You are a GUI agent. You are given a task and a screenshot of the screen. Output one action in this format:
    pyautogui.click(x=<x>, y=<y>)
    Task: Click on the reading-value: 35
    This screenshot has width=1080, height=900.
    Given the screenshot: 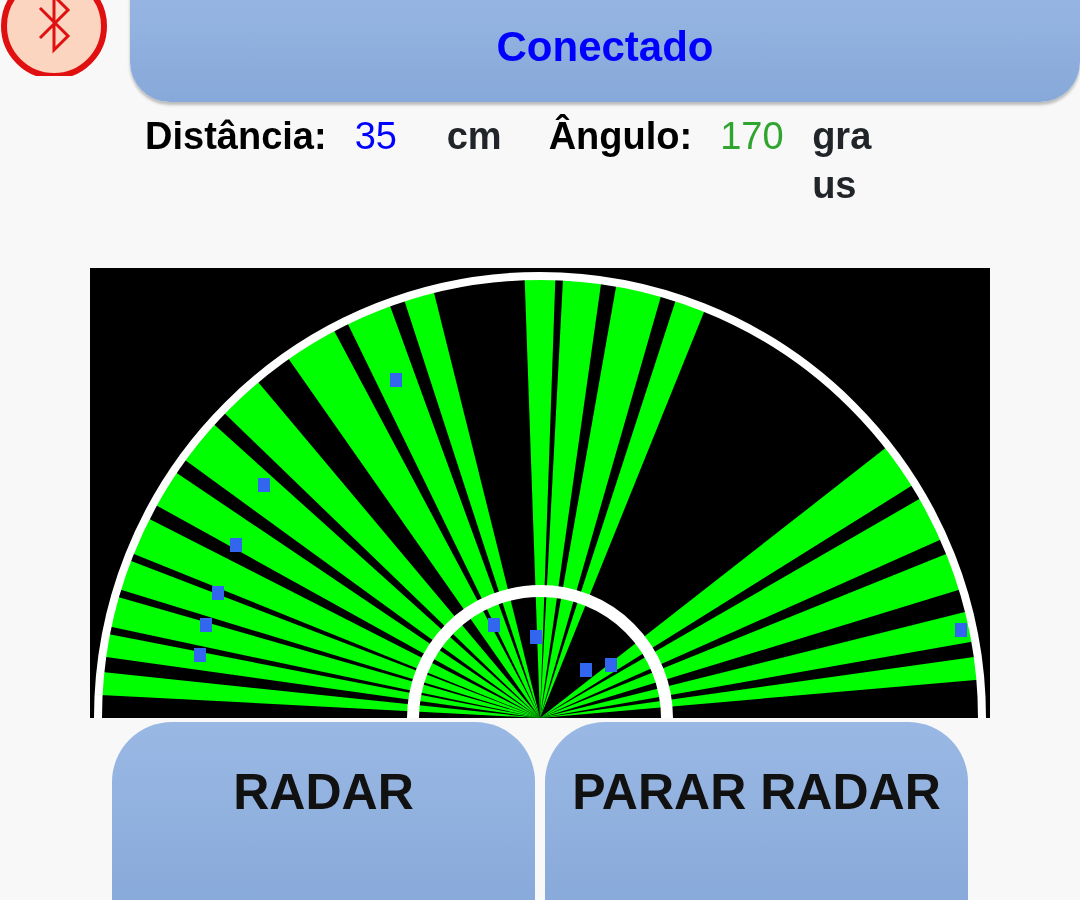 What is the action you would take?
    pyautogui.click(x=376, y=136)
    